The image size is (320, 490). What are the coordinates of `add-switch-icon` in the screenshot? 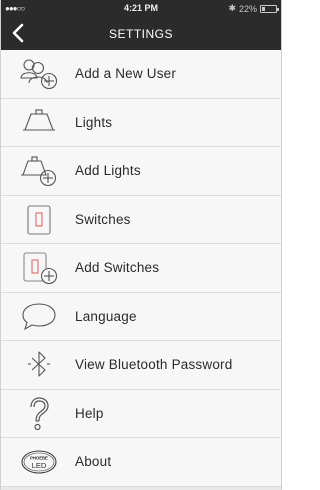 It's located at (39, 268).